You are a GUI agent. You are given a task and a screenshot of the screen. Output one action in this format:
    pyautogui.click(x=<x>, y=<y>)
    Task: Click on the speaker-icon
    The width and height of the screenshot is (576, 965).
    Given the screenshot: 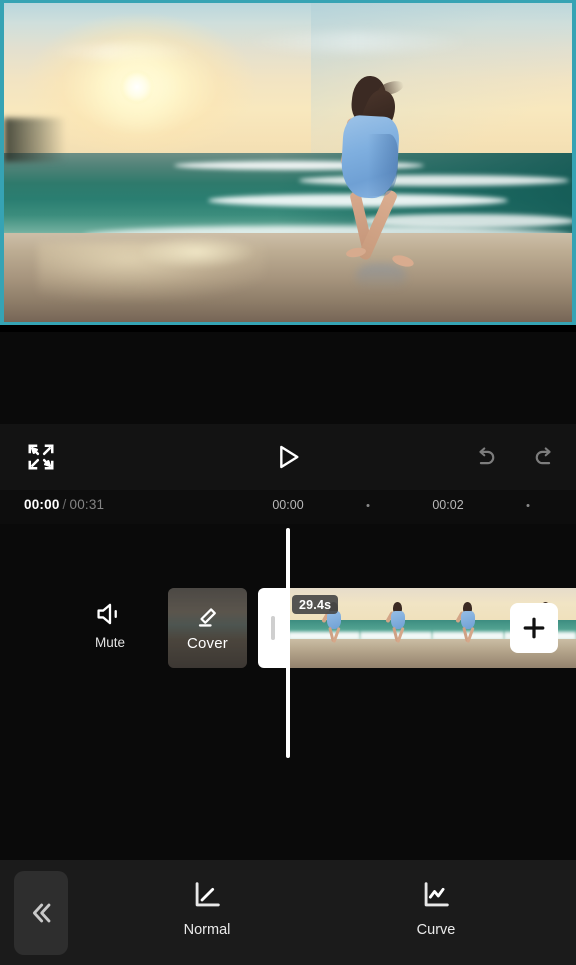 What is the action you would take?
    pyautogui.click(x=107, y=614)
    